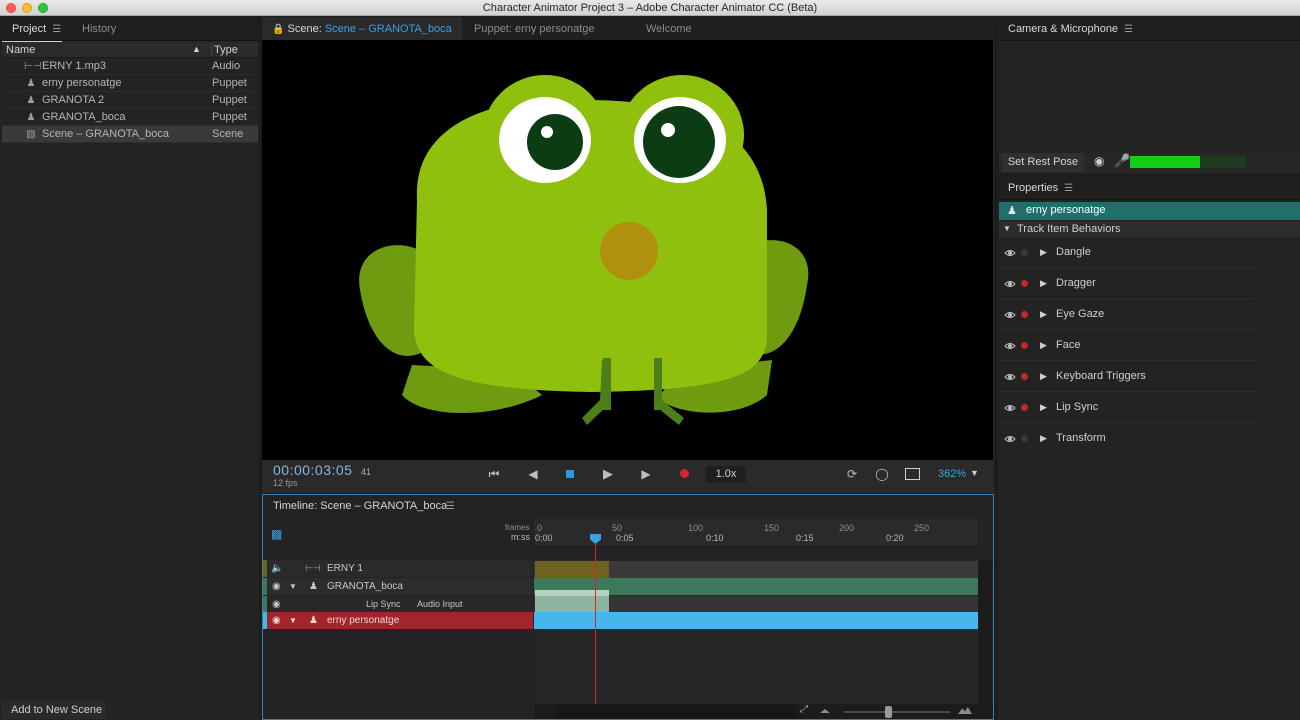 This screenshot has width=1300, height=720. What do you see at coordinates (398, 586) in the screenshot?
I see `track-puppet-header: ◉ ▼ ♟ GRANOTA_boca` at bounding box center [398, 586].